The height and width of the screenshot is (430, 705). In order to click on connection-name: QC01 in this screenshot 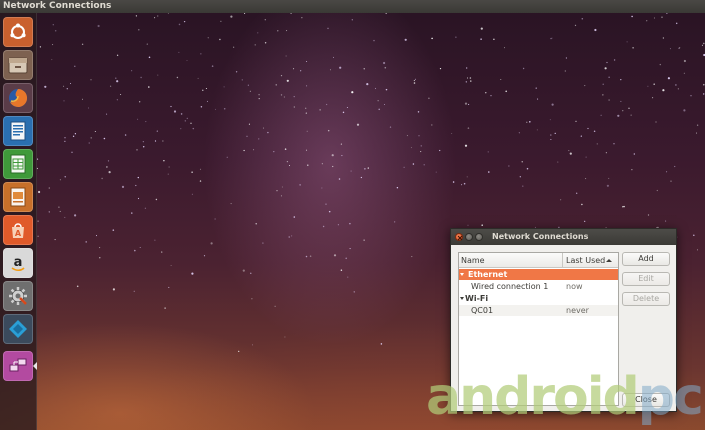, I will do `click(482, 310)`.